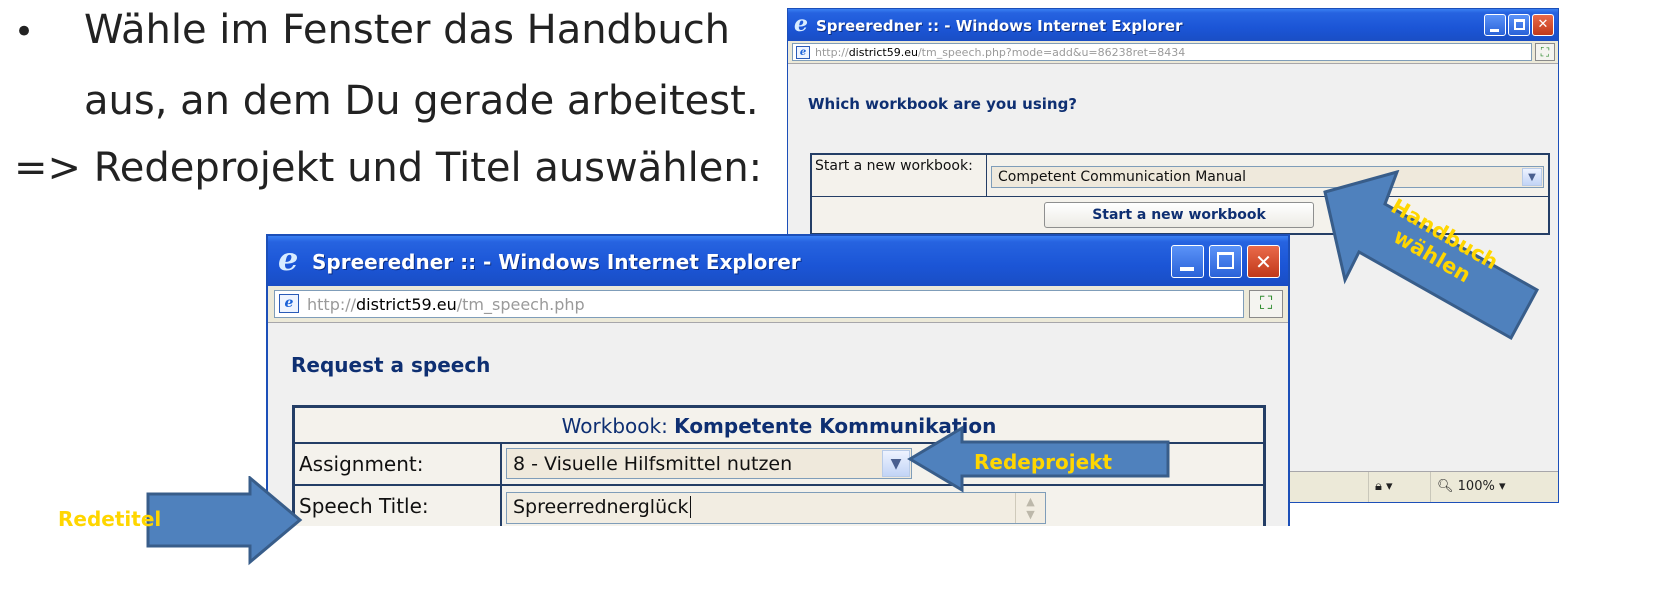 The width and height of the screenshot is (1667, 593). I want to click on zoom-control: 🔍︎ 100% ▾, so click(1478, 487).